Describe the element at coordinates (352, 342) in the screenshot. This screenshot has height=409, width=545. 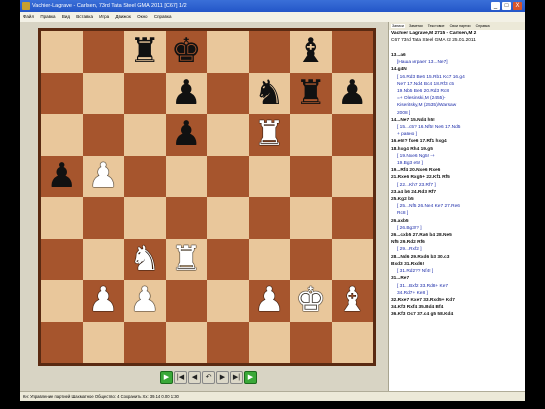
I see `square-h1` at that location.